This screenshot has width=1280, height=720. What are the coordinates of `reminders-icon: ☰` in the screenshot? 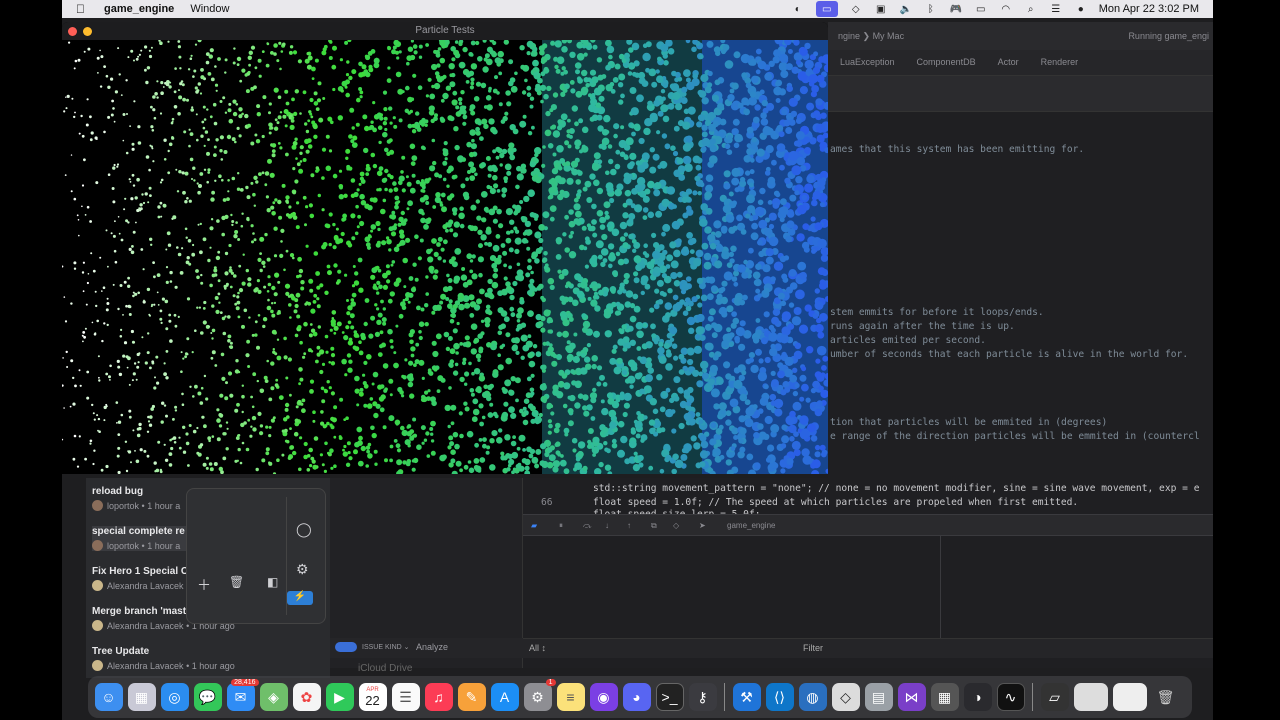 It's located at (405, 697).